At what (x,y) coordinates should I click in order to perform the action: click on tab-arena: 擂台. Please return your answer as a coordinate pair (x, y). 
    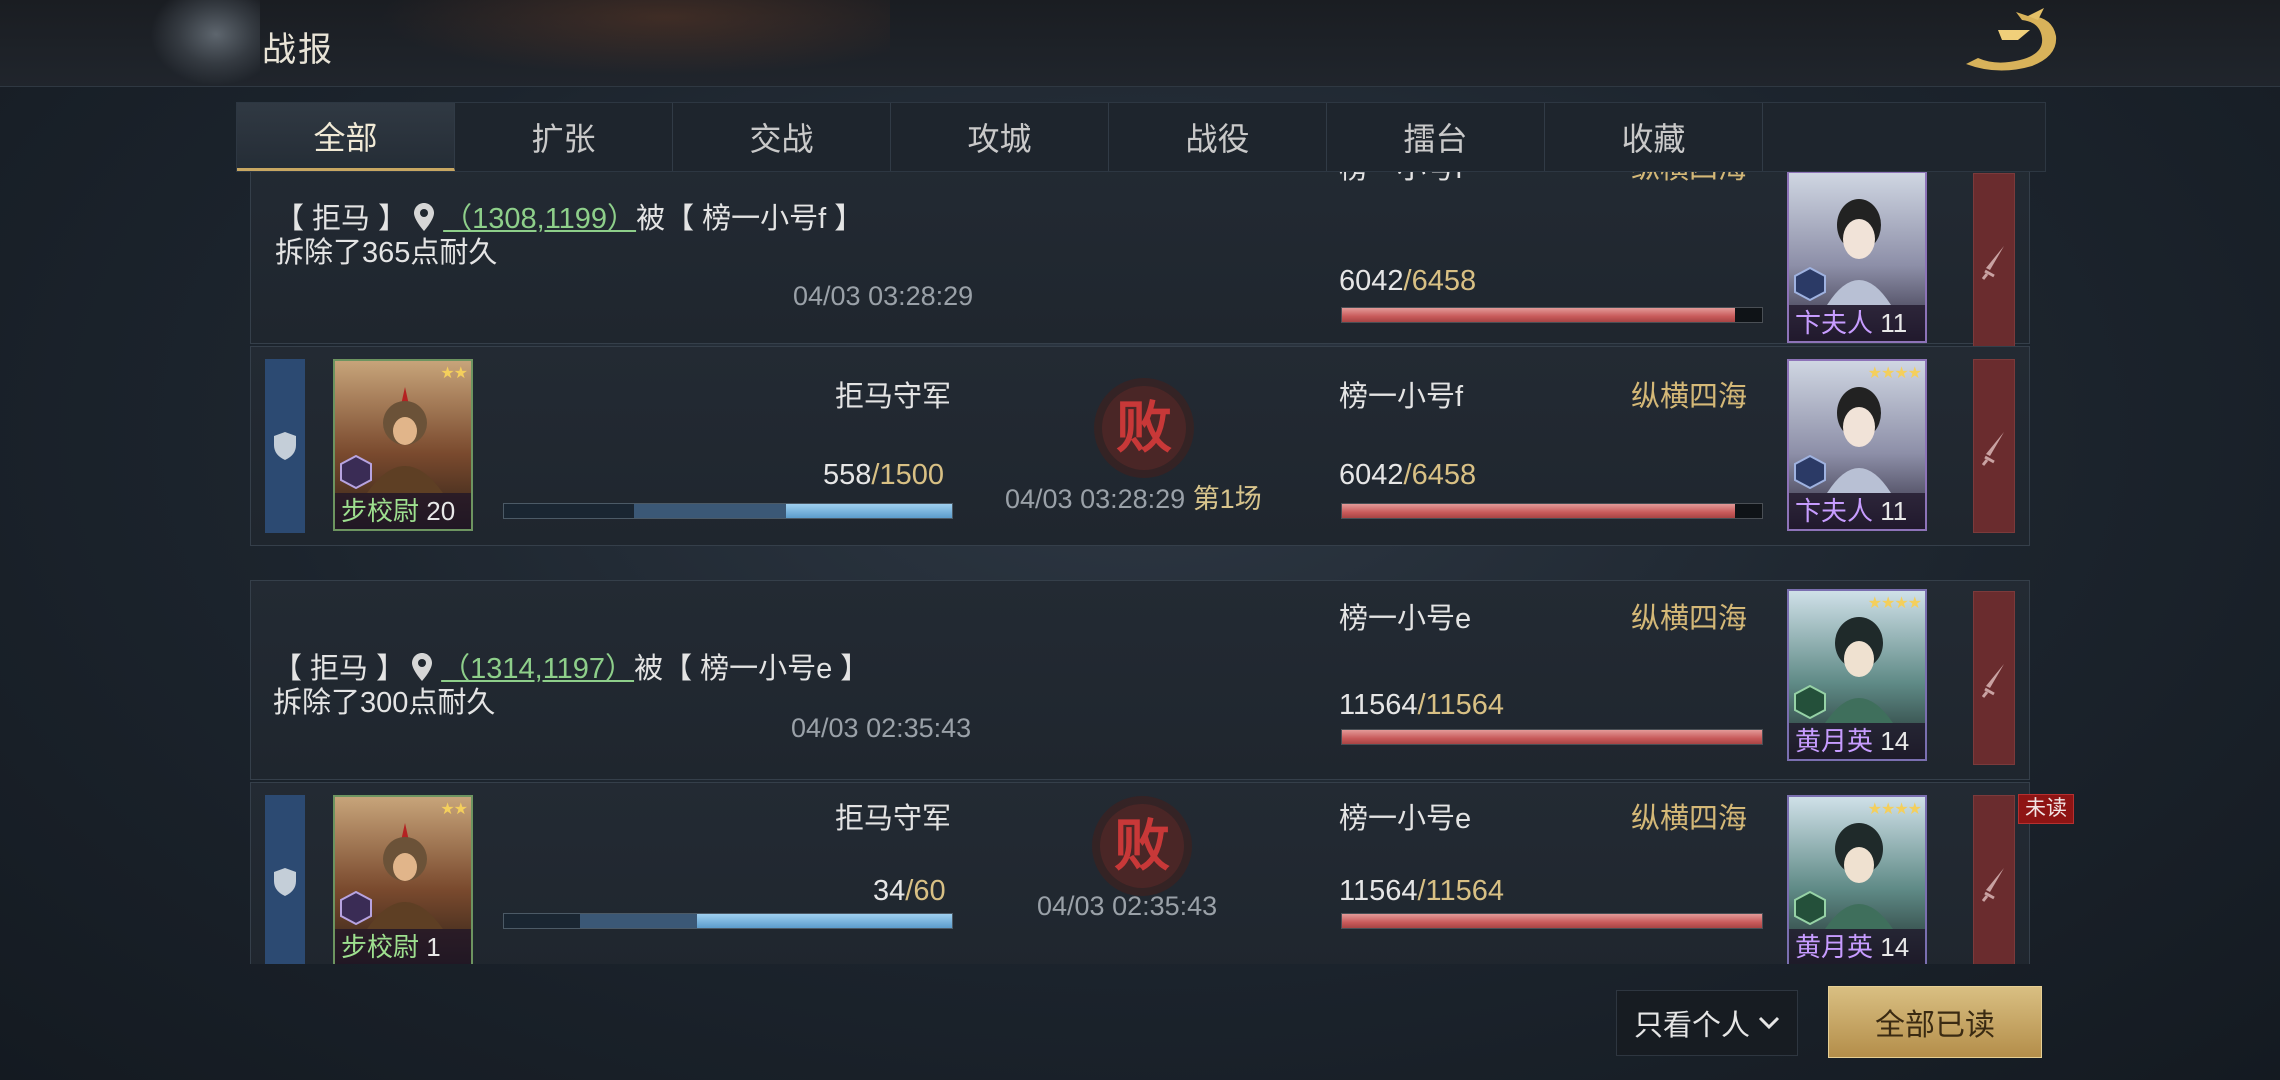
    Looking at the image, I should click on (1436, 137).